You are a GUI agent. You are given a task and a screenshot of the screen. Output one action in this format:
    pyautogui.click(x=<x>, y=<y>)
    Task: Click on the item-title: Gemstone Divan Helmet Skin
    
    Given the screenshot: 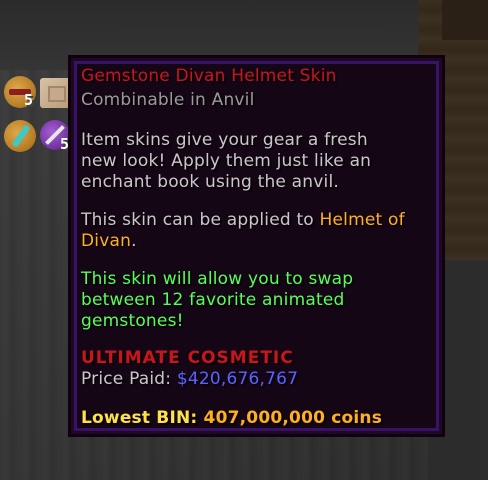 What is the action you would take?
    pyautogui.click(x=209, y=76)
    